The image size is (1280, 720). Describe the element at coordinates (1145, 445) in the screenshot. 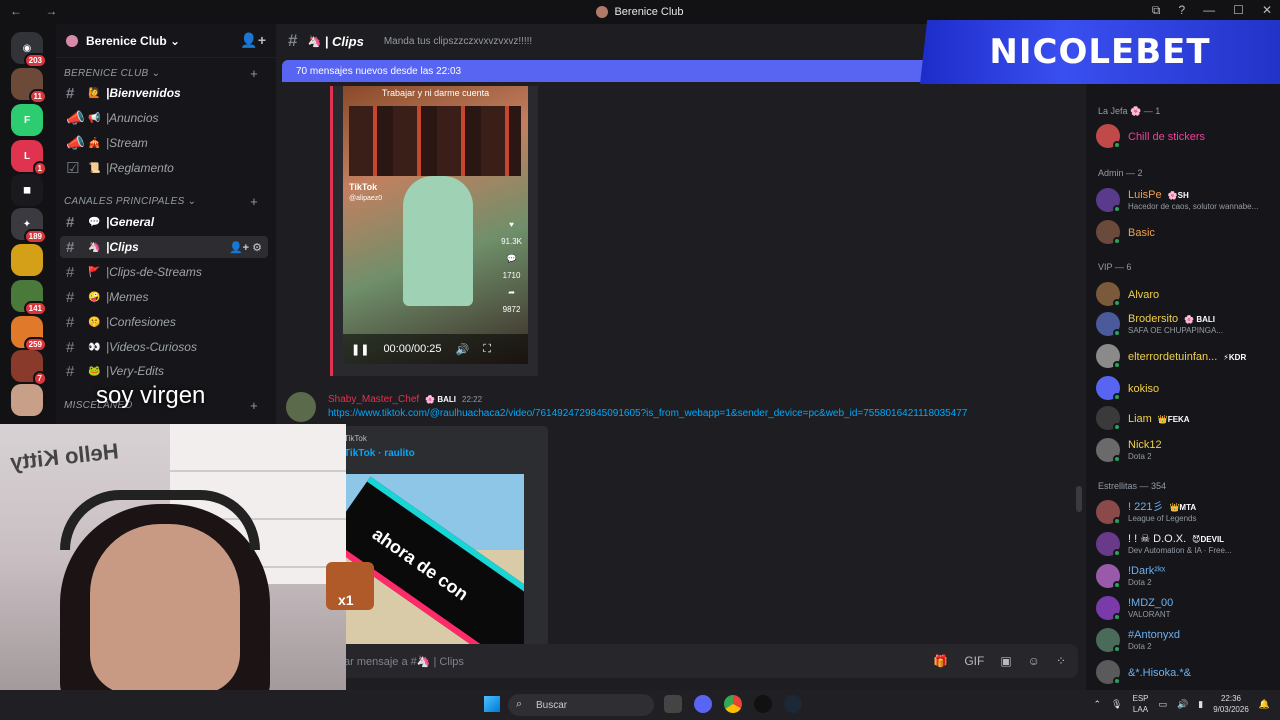

I see `member-name: Nick12` at that location.